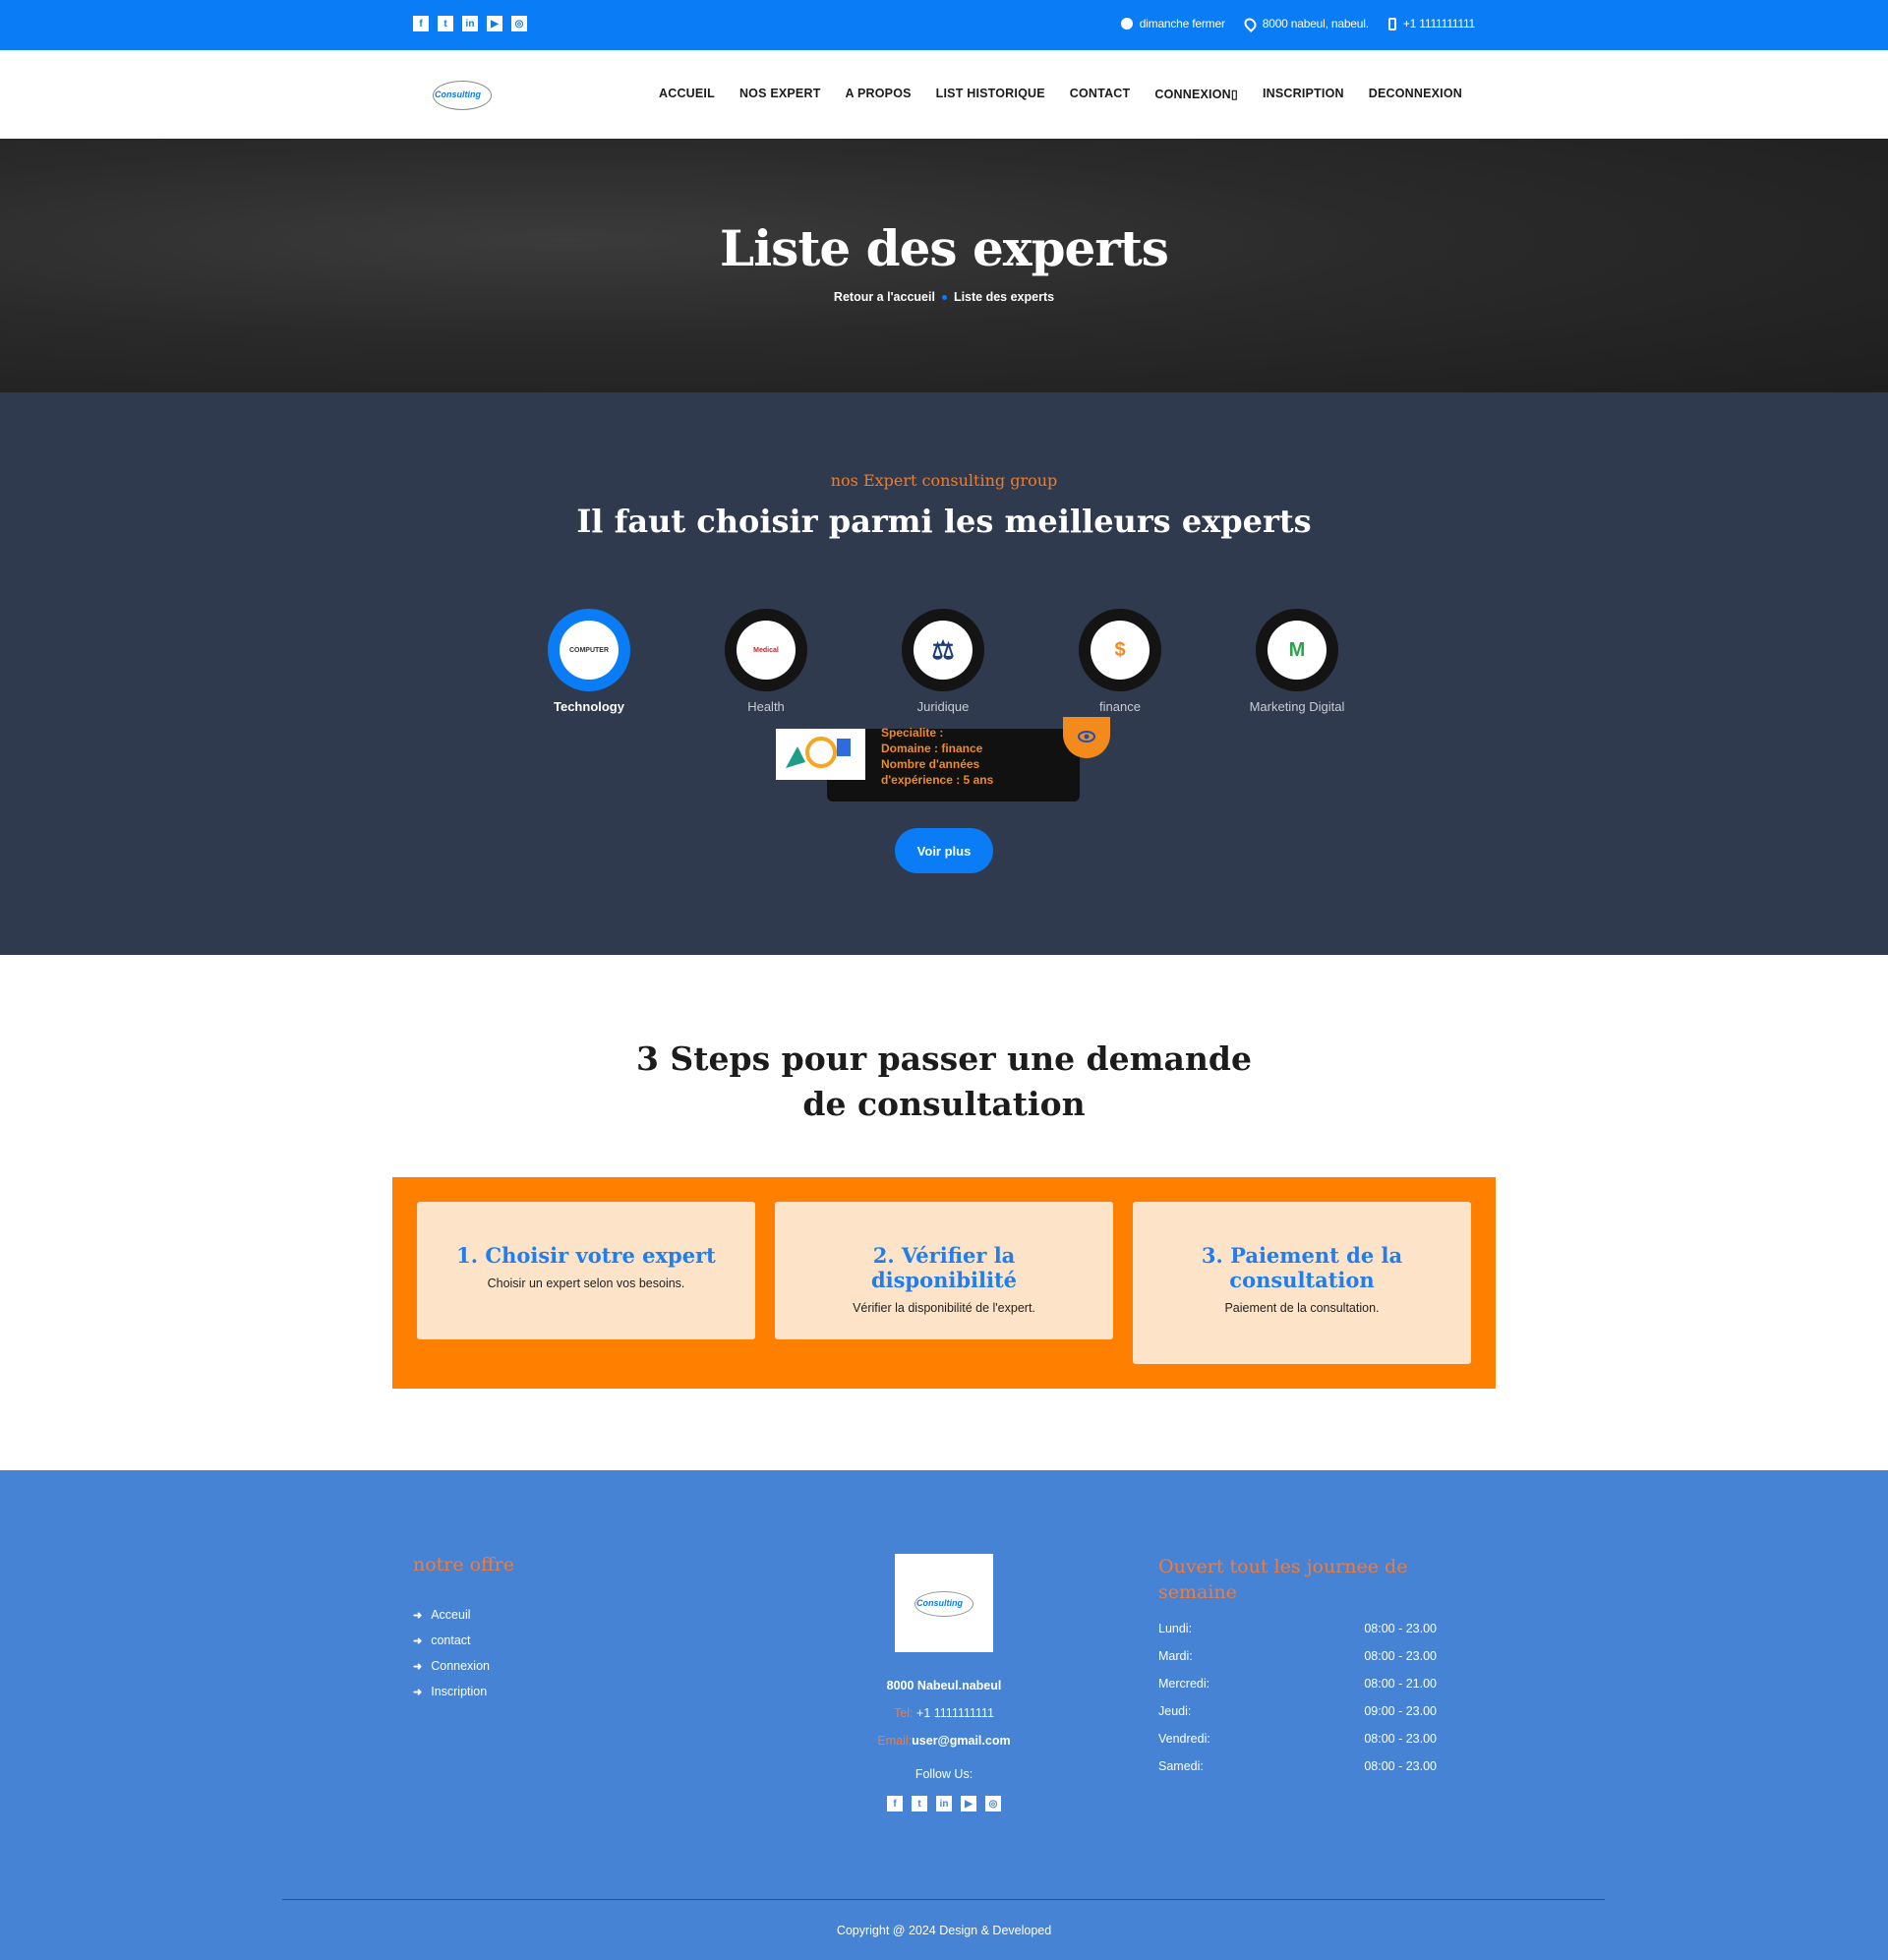  I want to click on marketing-icon: M, so click(1297, 650).